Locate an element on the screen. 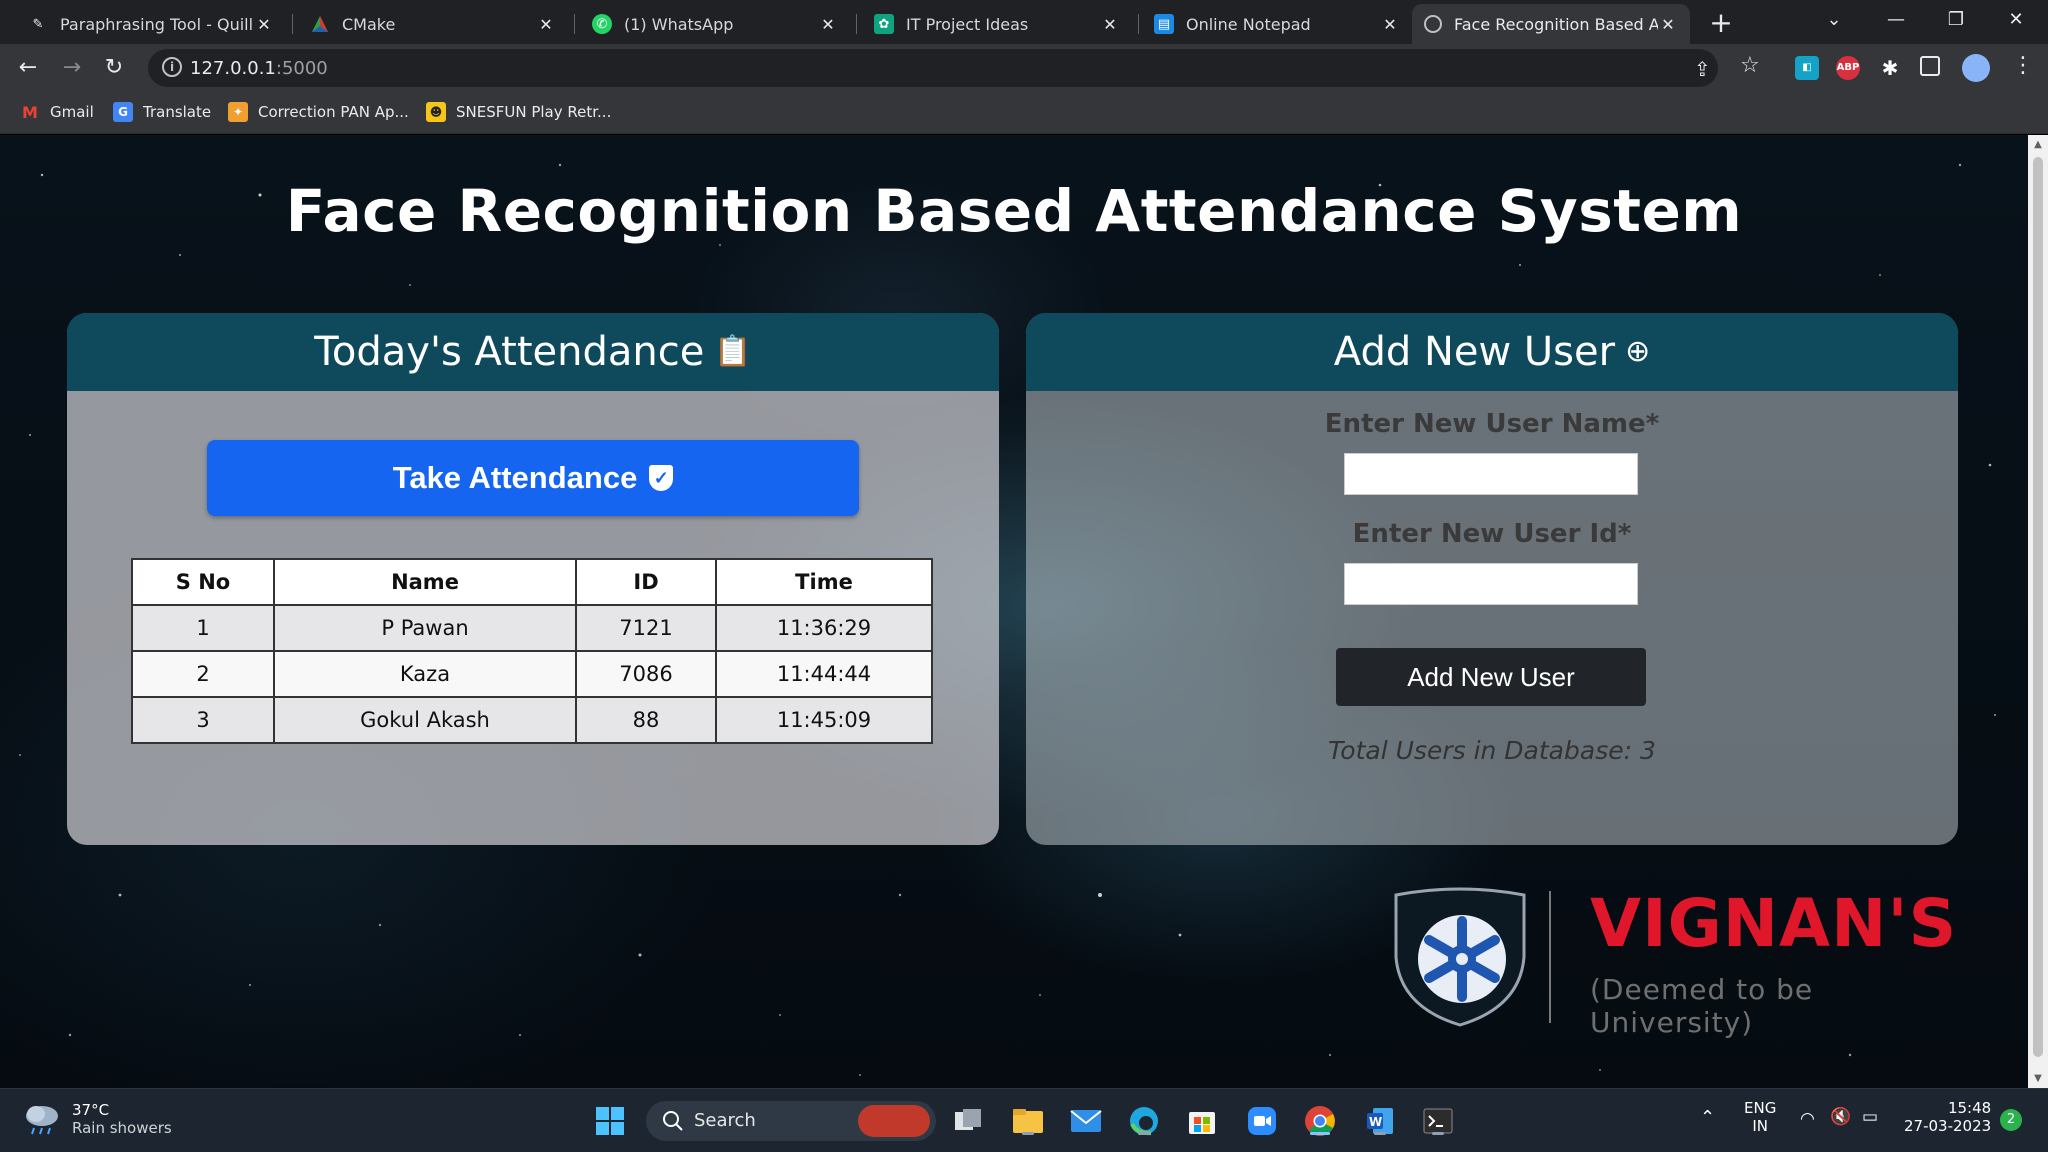 This screenshot has height=1152, width=2048. tab-it-project-ideas: ✿ IT Project Ideas ✕ is located at coordinates (997, 24).